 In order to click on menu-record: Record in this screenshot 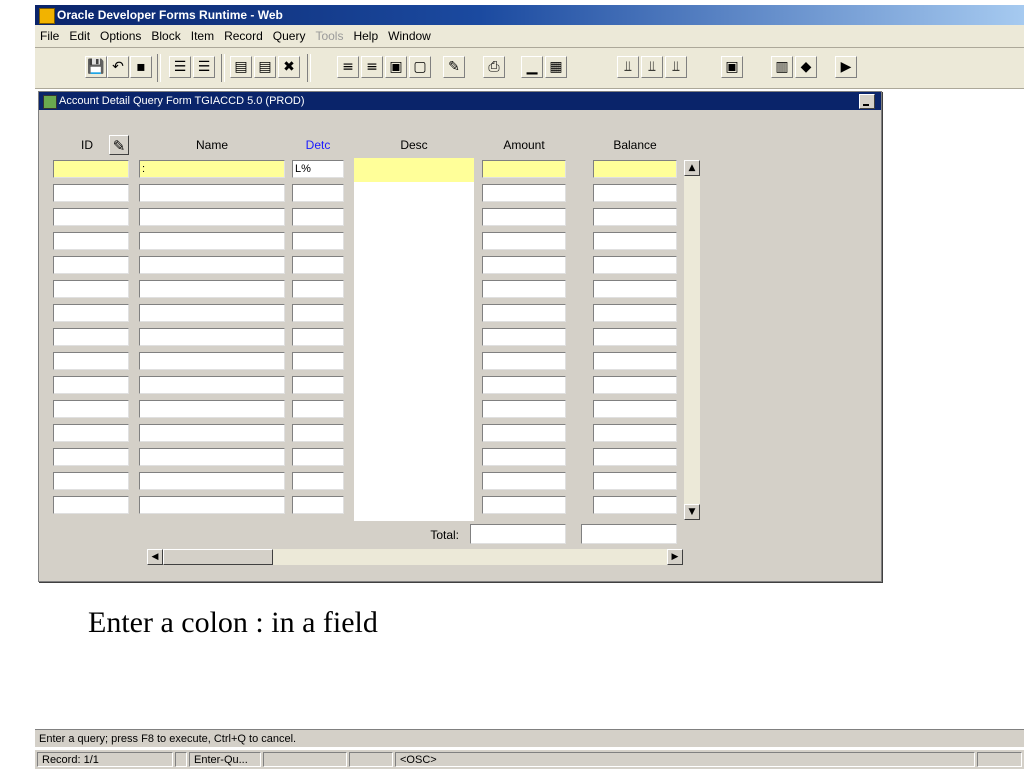, I will do `click(243, 36)`.